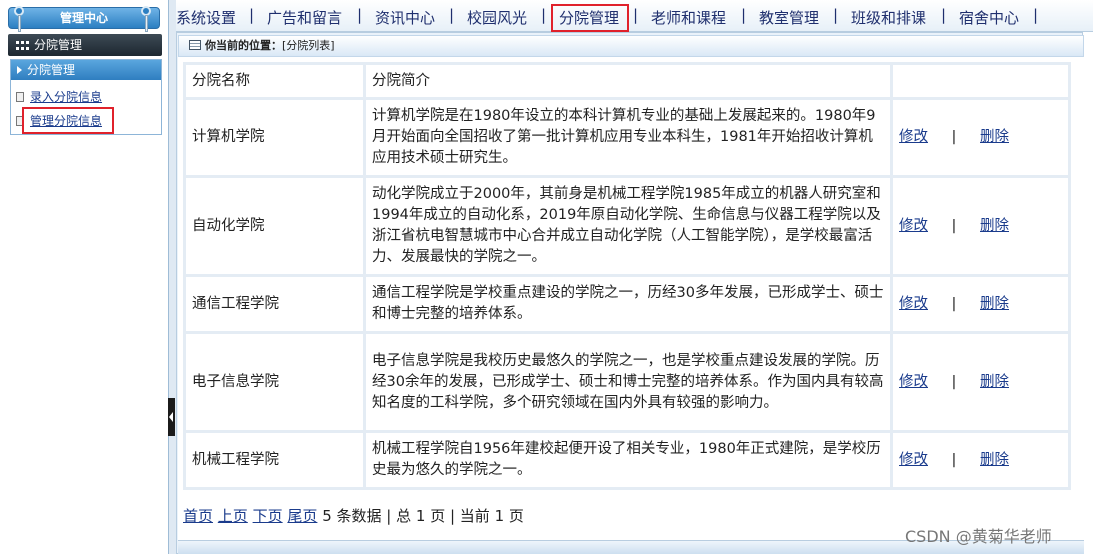 This screenshot has height=554, width=1093. Describe the element at coordinates (195, 45) in the screenshot. I see `list-icon` at that location.